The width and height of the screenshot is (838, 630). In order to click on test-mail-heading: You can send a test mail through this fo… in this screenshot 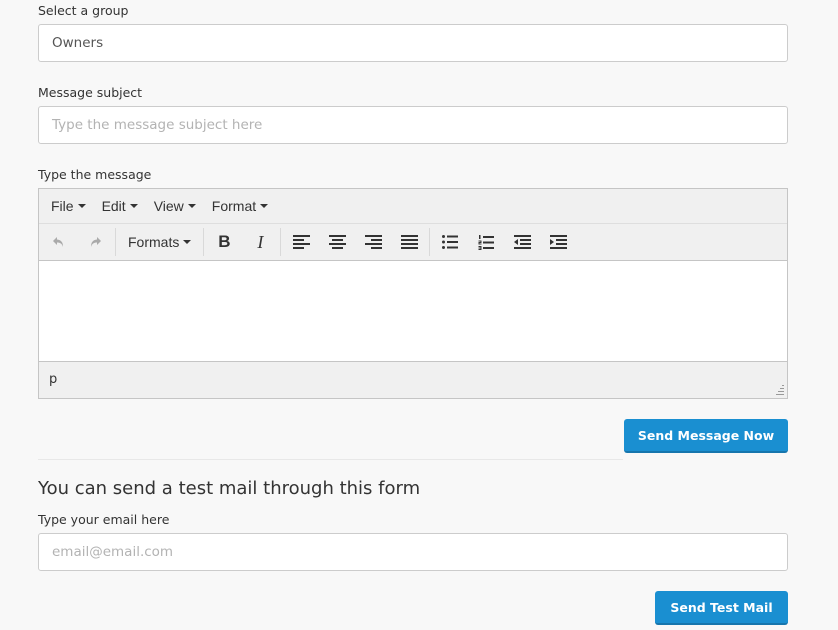, I will do `click(229, 488)`.